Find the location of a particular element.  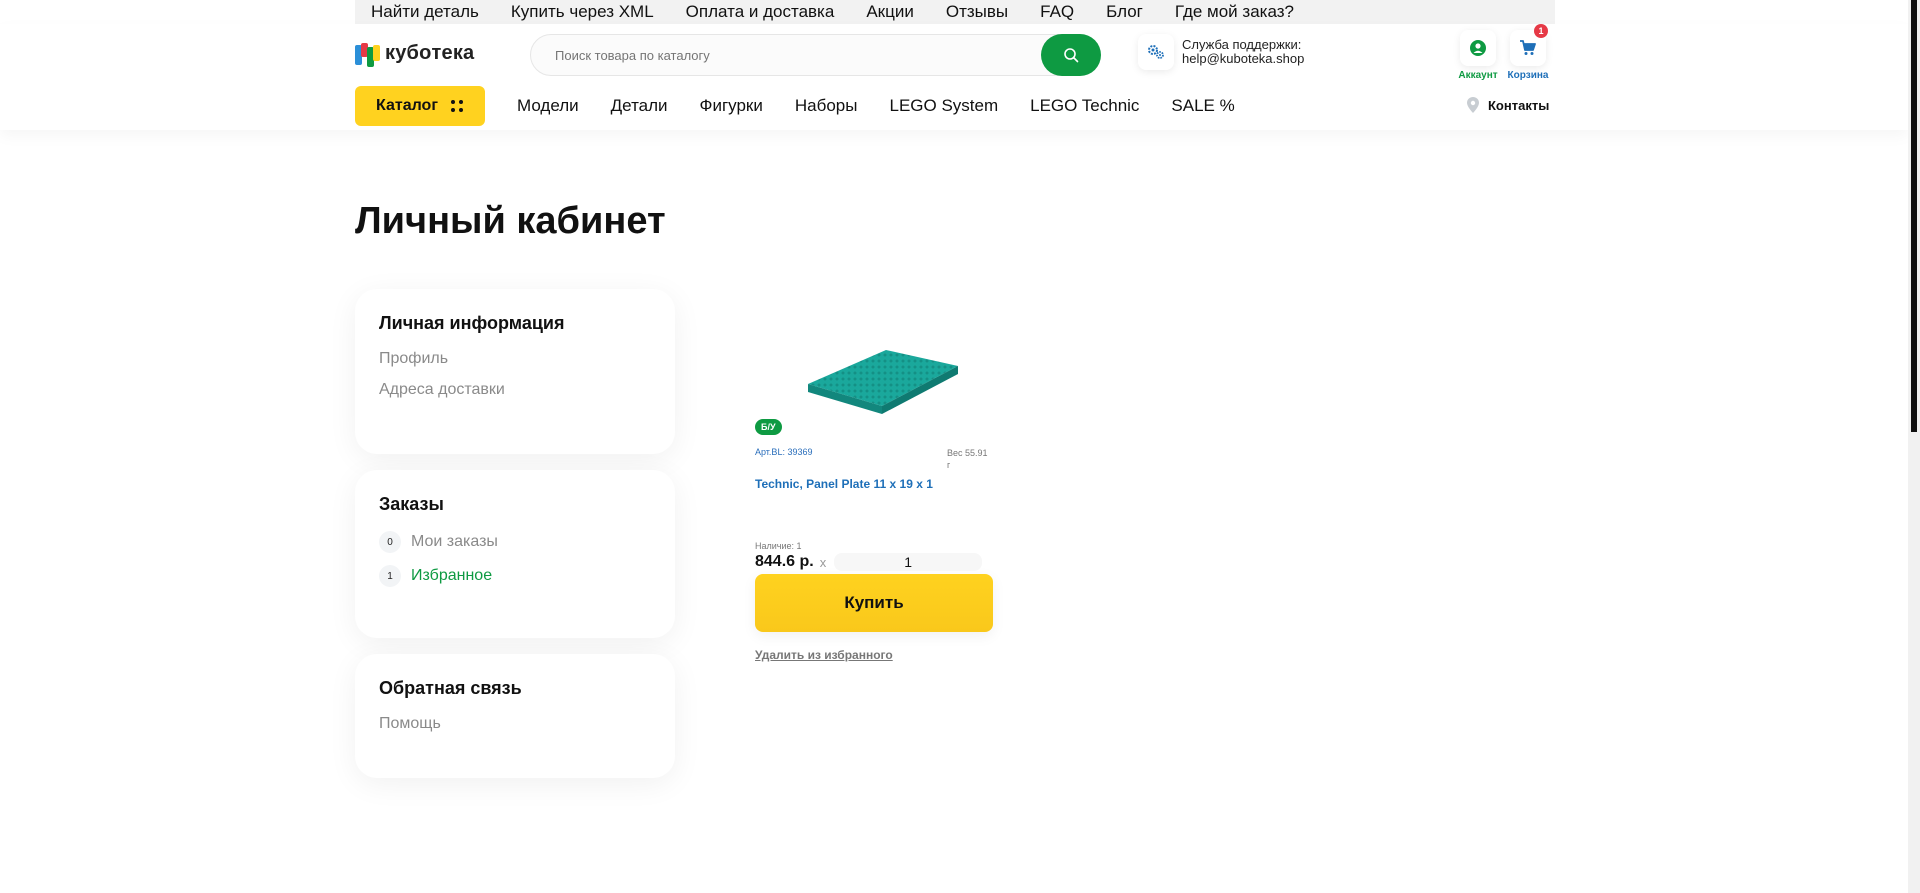

contacts-link: Контакты is located at coordinates (1507, 105).